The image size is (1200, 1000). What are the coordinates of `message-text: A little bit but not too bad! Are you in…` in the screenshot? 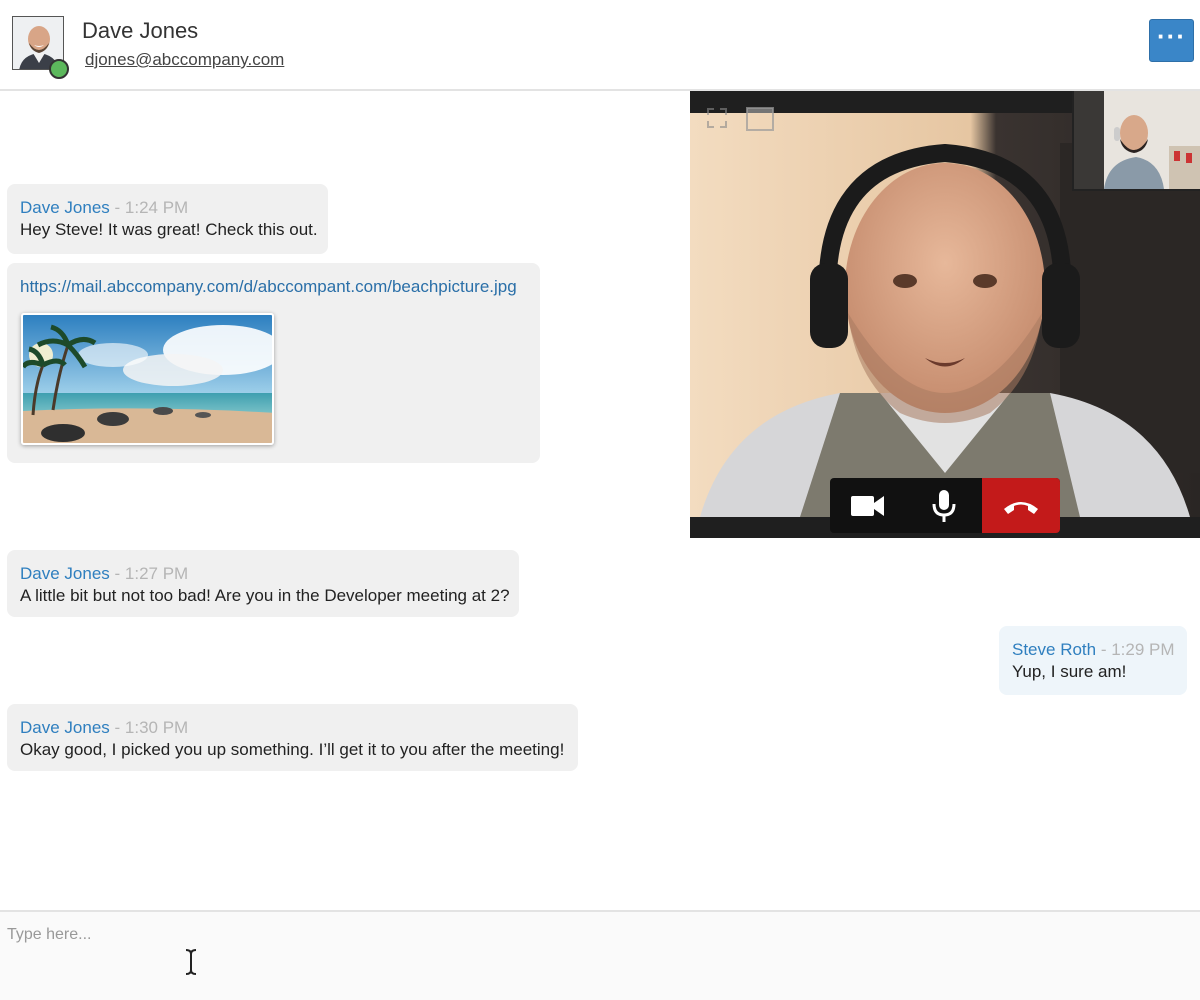 It's located at (265, 595).